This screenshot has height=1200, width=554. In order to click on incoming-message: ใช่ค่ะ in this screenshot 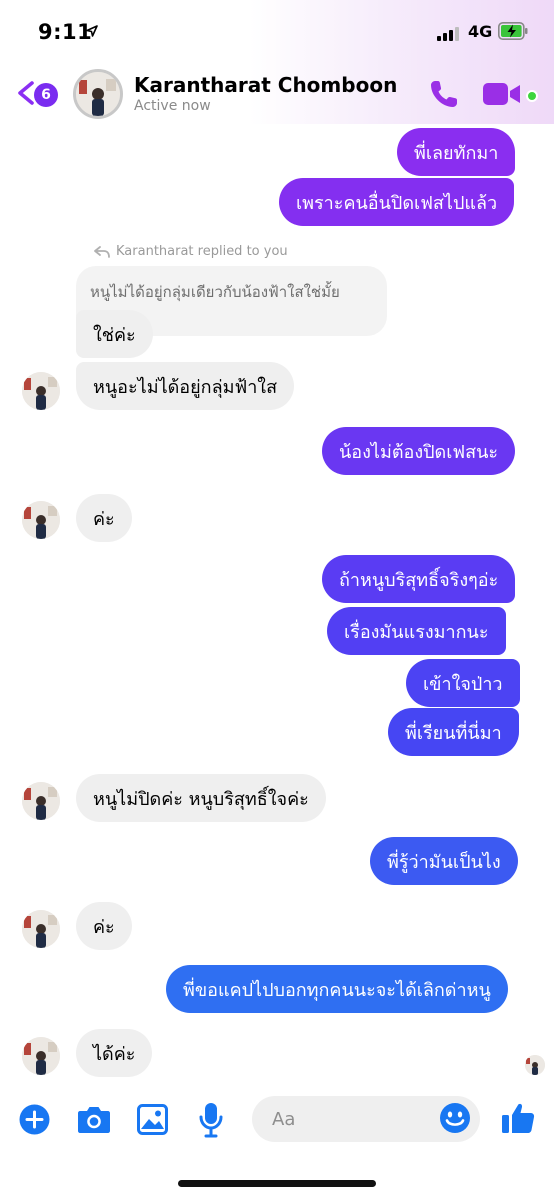, I will do `click(114, 334)`.